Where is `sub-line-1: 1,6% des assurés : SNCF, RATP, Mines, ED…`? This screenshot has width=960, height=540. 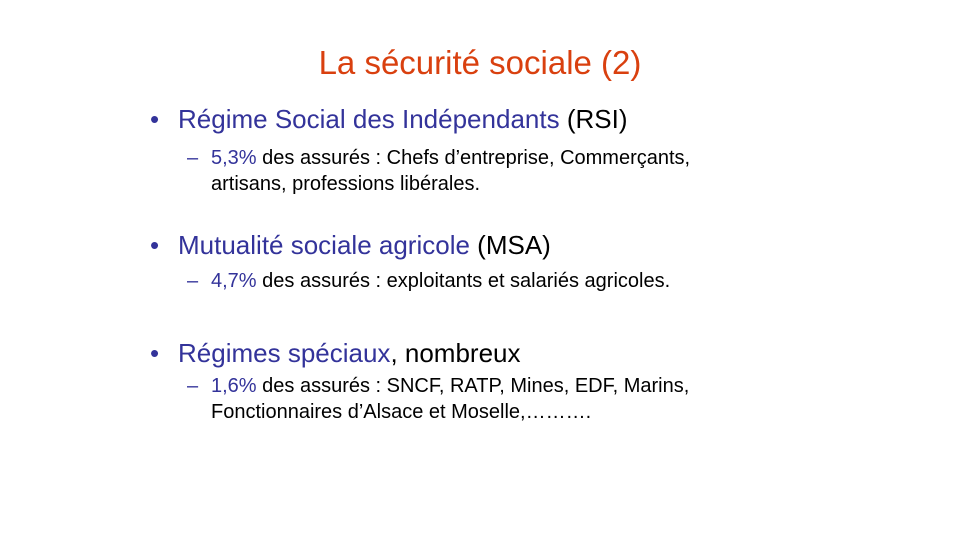
sub-line-1: 1,6% des assurés : SNCF, RATP, Mines, ED… is located at coordinates (438, 386).